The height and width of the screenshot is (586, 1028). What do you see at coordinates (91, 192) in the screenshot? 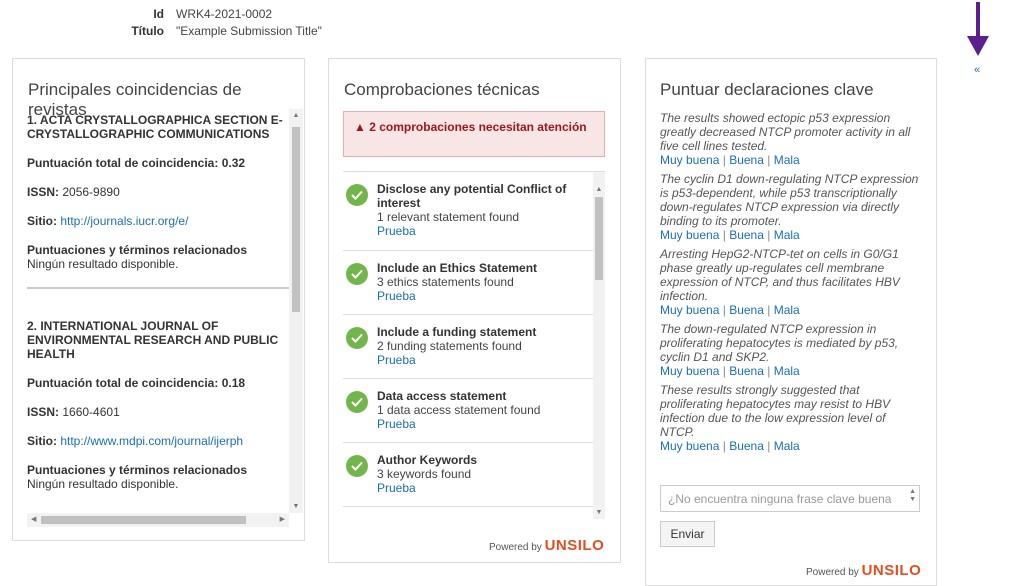
I see `issn-value: 2056-9890` at bounding box center [91, 192].